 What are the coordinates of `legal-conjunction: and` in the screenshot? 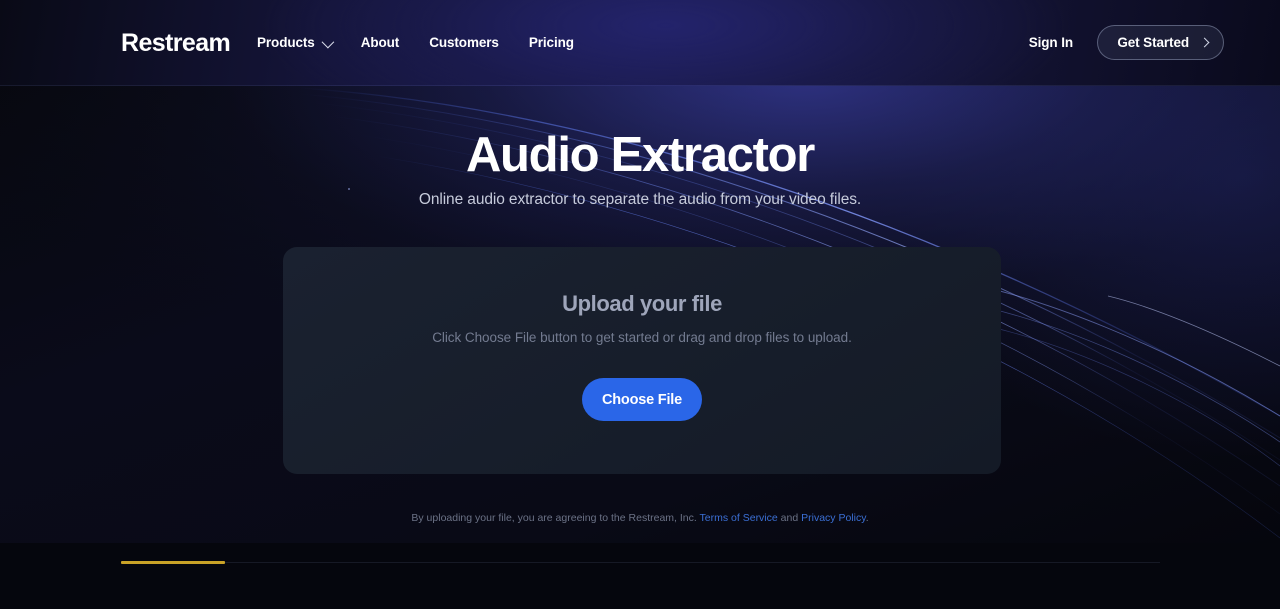 It's located at (789, 518).